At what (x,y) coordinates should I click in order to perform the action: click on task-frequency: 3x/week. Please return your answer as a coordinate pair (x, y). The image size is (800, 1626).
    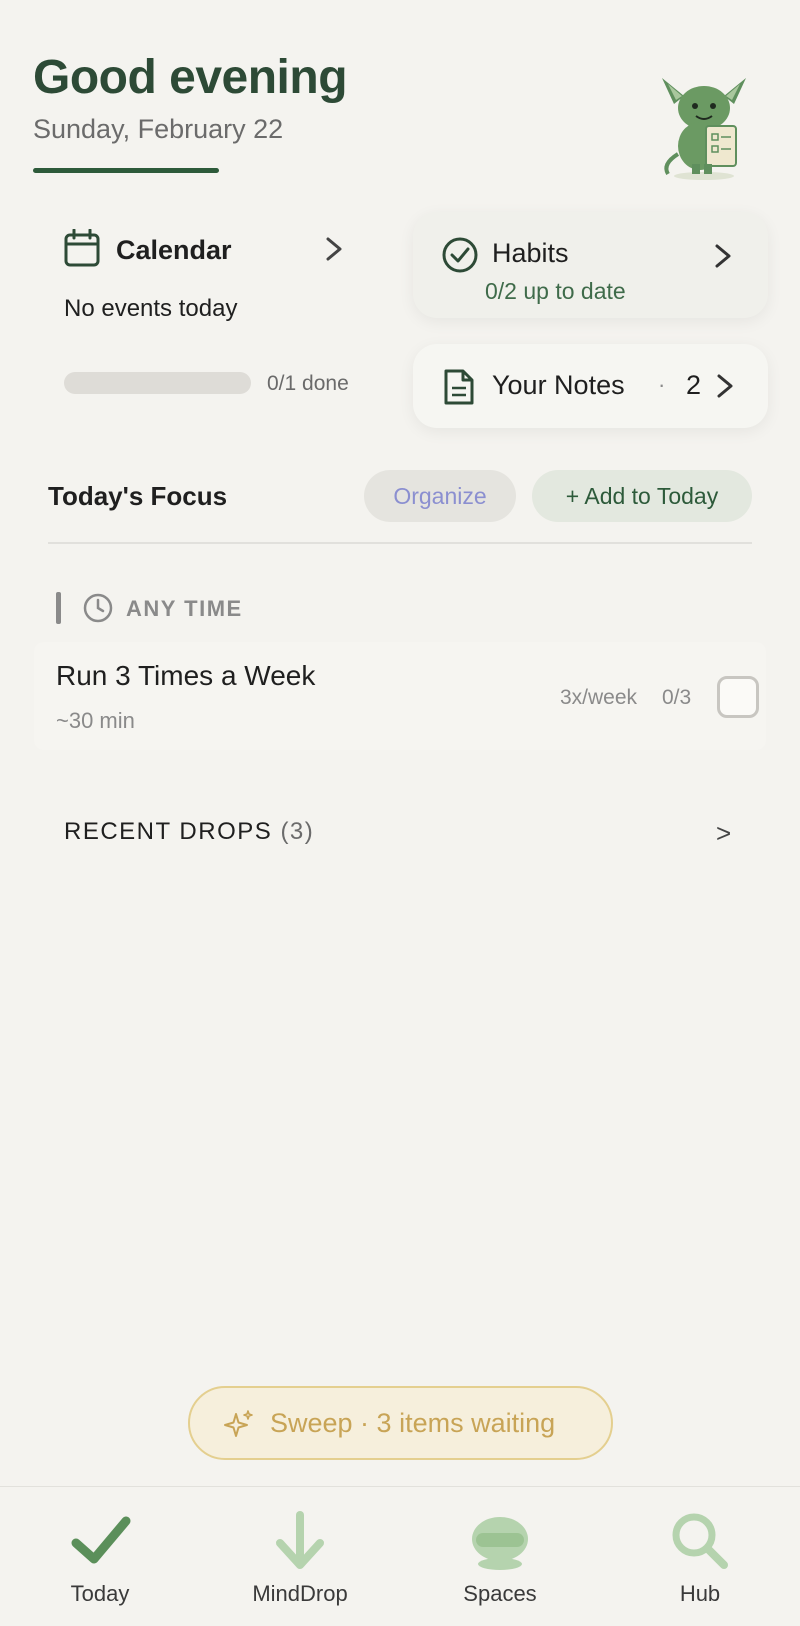
    Looking at the image, I should click on (599, 697).